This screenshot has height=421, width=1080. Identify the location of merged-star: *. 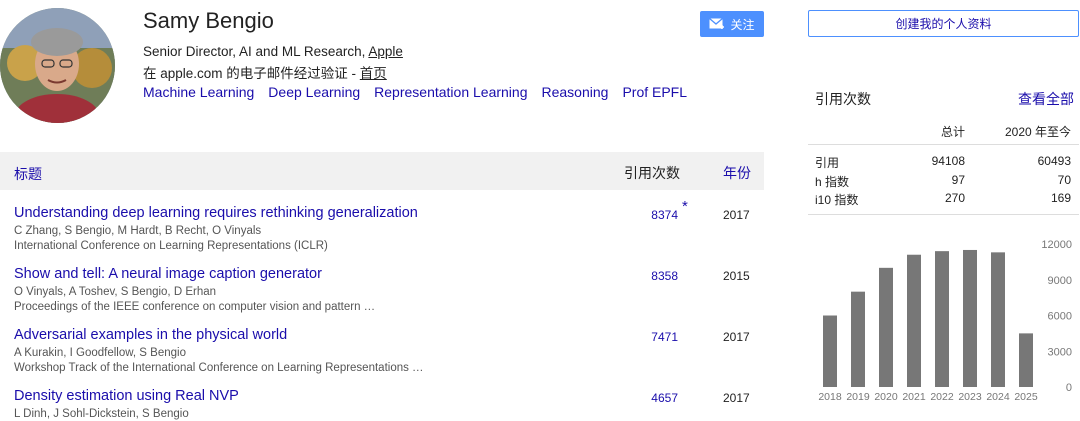
(685, 206).